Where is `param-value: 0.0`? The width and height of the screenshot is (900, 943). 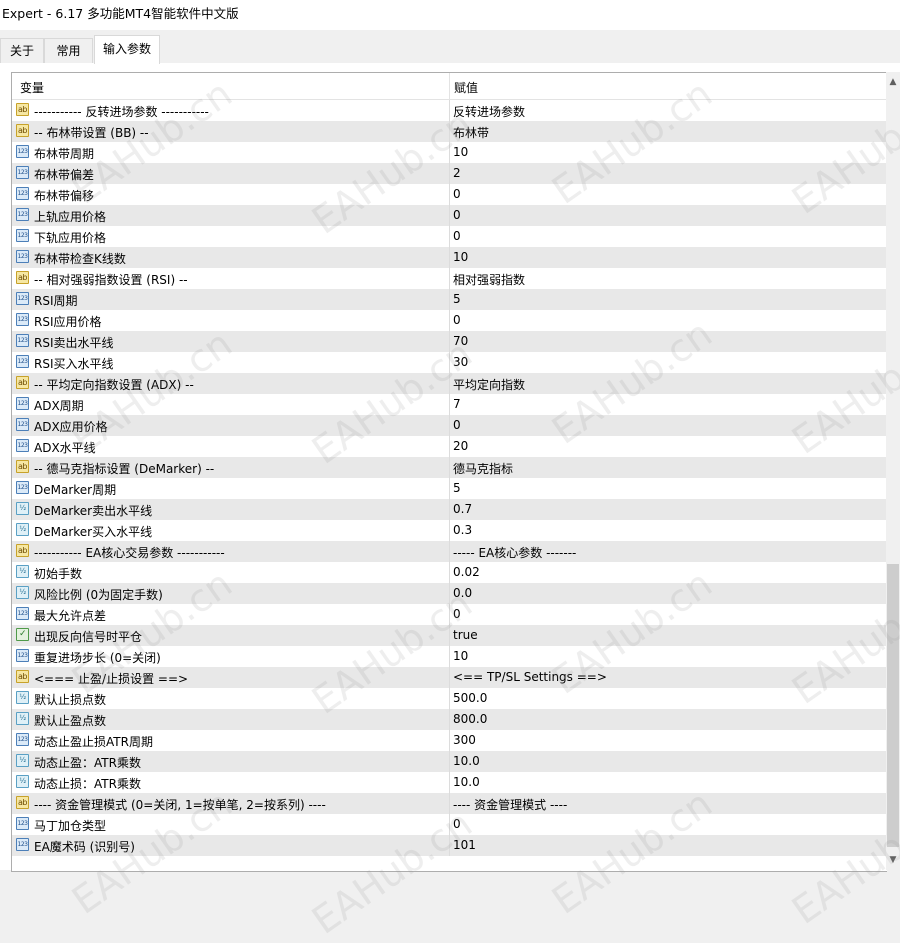
param-value: 0.0 is located at coordinates (462, 593).